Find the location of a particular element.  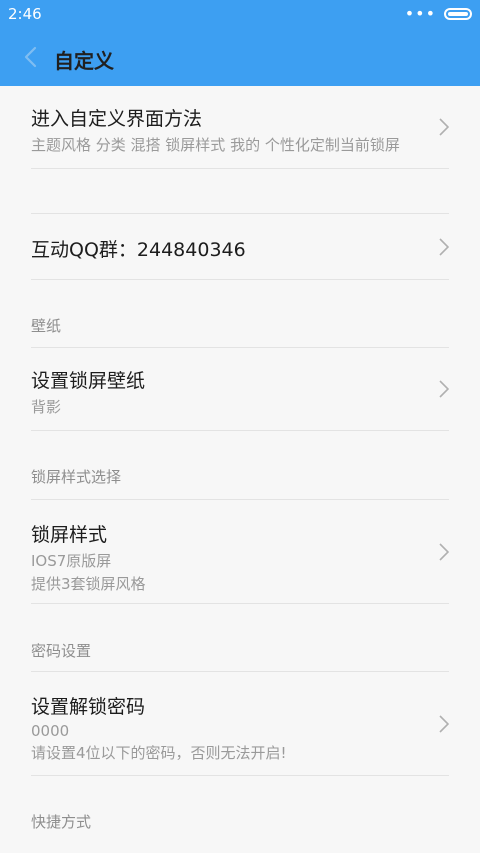

status-bar: 2:46 ••• is located at coordinates (240, 14).